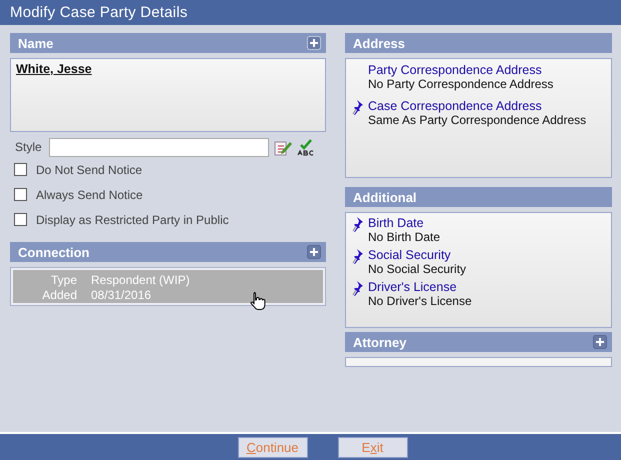 This screenshot has height=460, width=621. Describe the element at coordinates (168, 43) in the screenshot. I see `section-header: Name` at that location.